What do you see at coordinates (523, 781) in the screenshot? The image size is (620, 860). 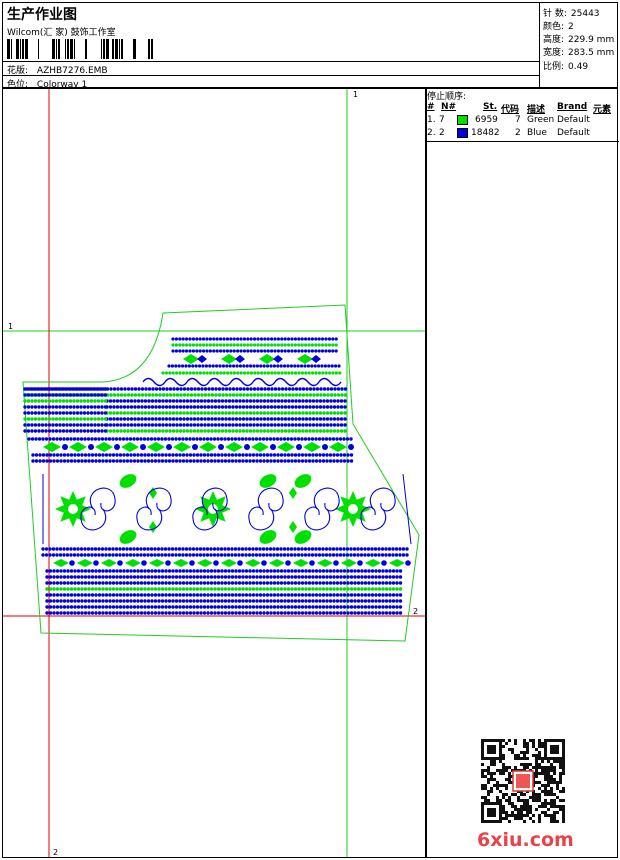 I see `qr-code-image` at bounding box center [523, 781].